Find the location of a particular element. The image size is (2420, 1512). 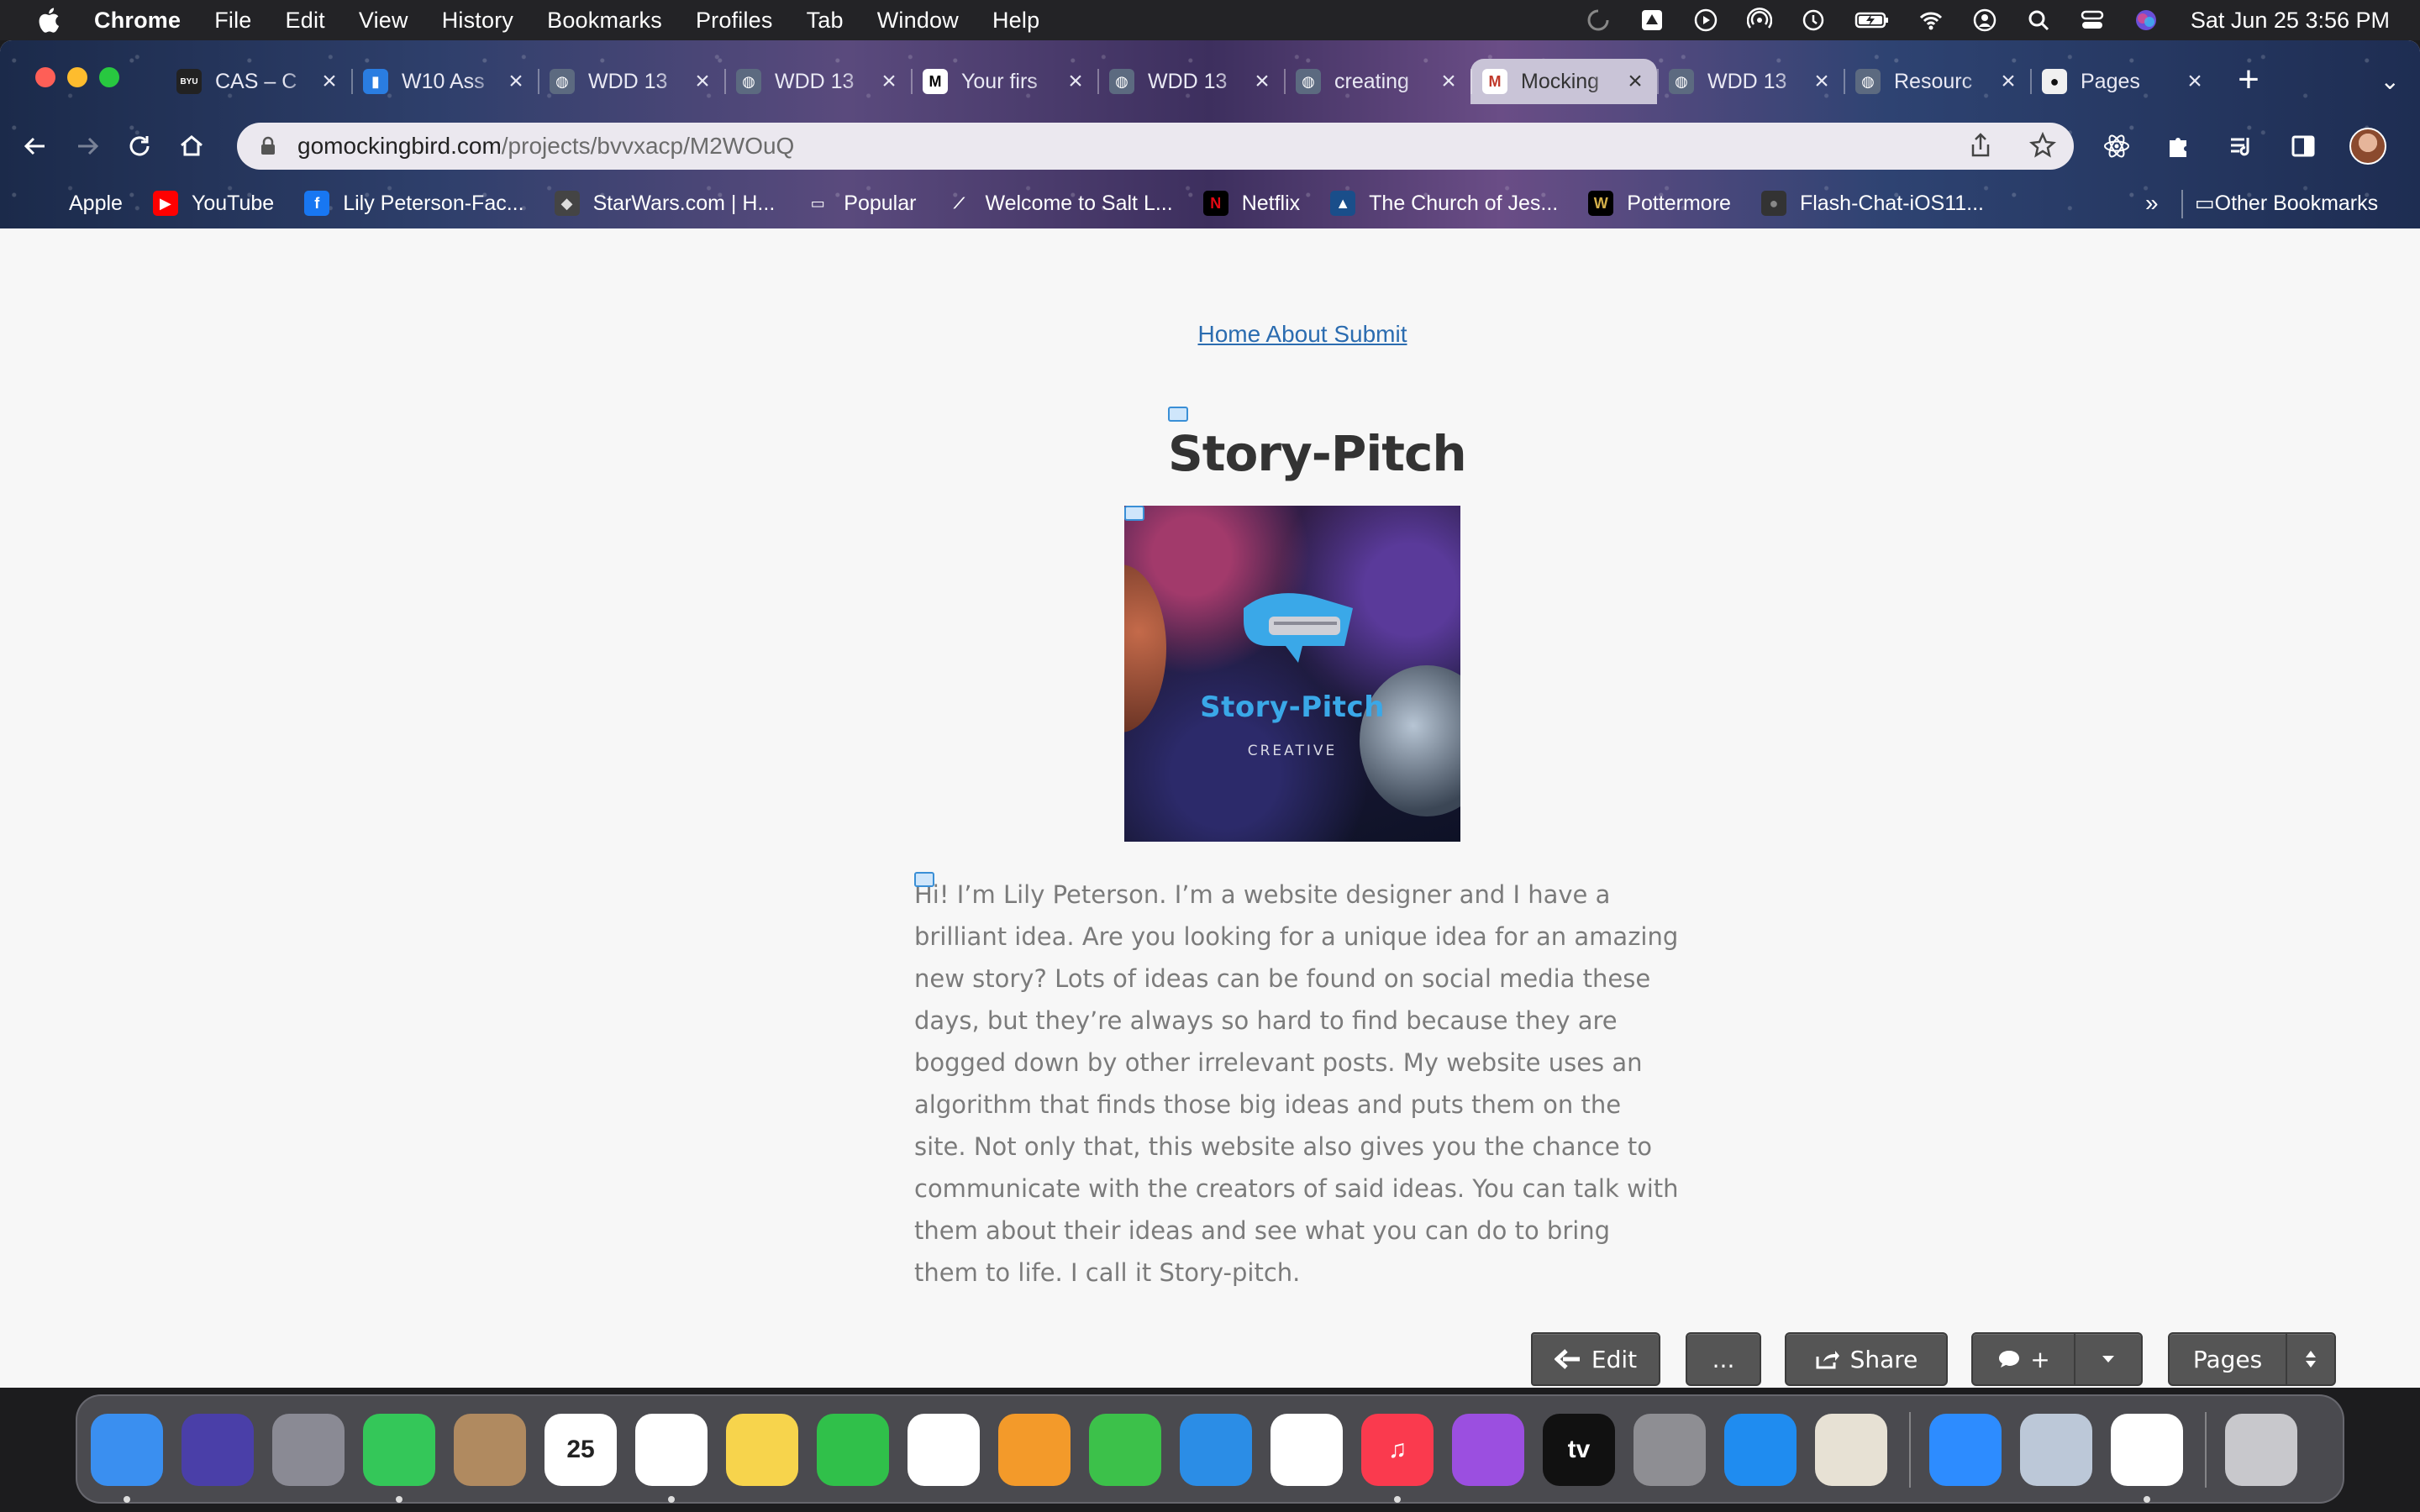

lock-icon is located at coordinates (268, 146).